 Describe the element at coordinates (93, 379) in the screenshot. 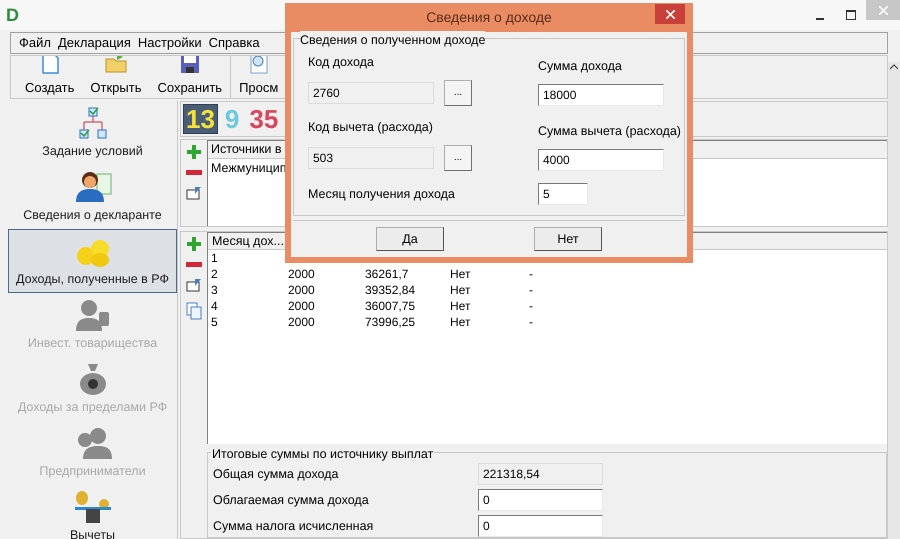

I see `money-bag-icon` at that location.